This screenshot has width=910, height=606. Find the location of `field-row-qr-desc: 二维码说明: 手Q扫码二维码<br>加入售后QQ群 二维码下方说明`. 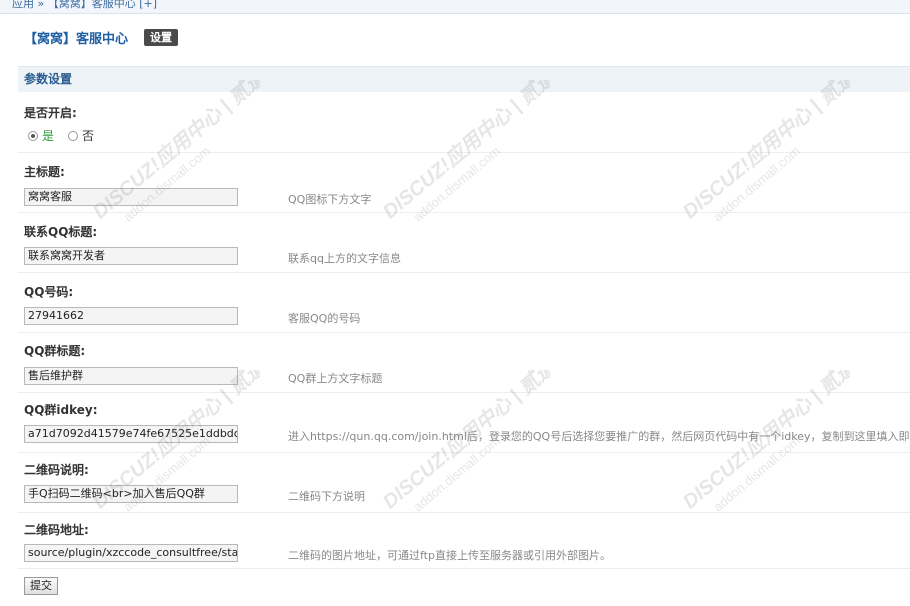

field-row-qr-desc: 二维码说明: 手Q扫码二维码<br>加入售后QQ群 二维码下方说明 is located at coordinates (464, 483).